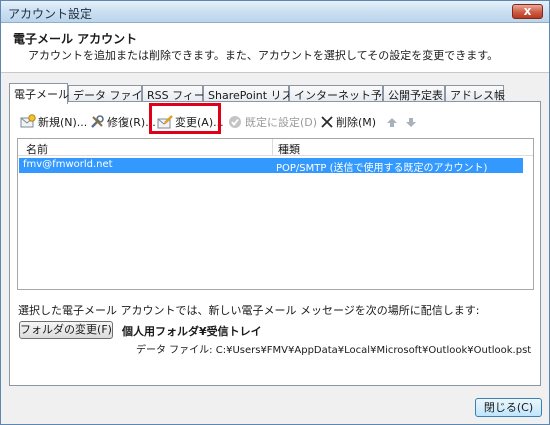 The width and height of the screenshot is (550, 425). What do you see at coordinates (192, 331) in the screenshot?
I see `delivery-folder-name: 個人用フォルダ¥受信トレイ` at bounding box center [192, 331].